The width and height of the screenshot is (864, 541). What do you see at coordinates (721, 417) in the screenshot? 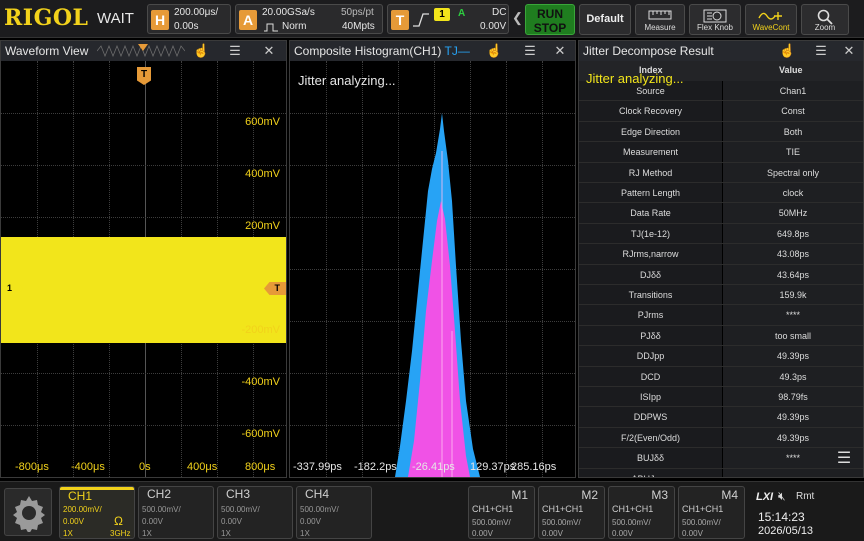
I see `table-row: DDPWS 49.39ps` at bounding box center [721, 417].